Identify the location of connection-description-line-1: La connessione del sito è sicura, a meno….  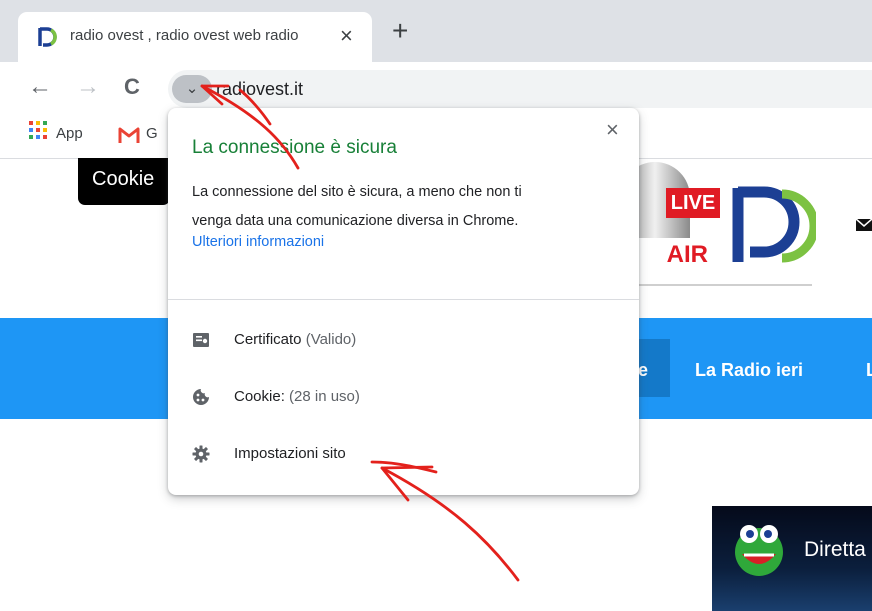
(357, 192).